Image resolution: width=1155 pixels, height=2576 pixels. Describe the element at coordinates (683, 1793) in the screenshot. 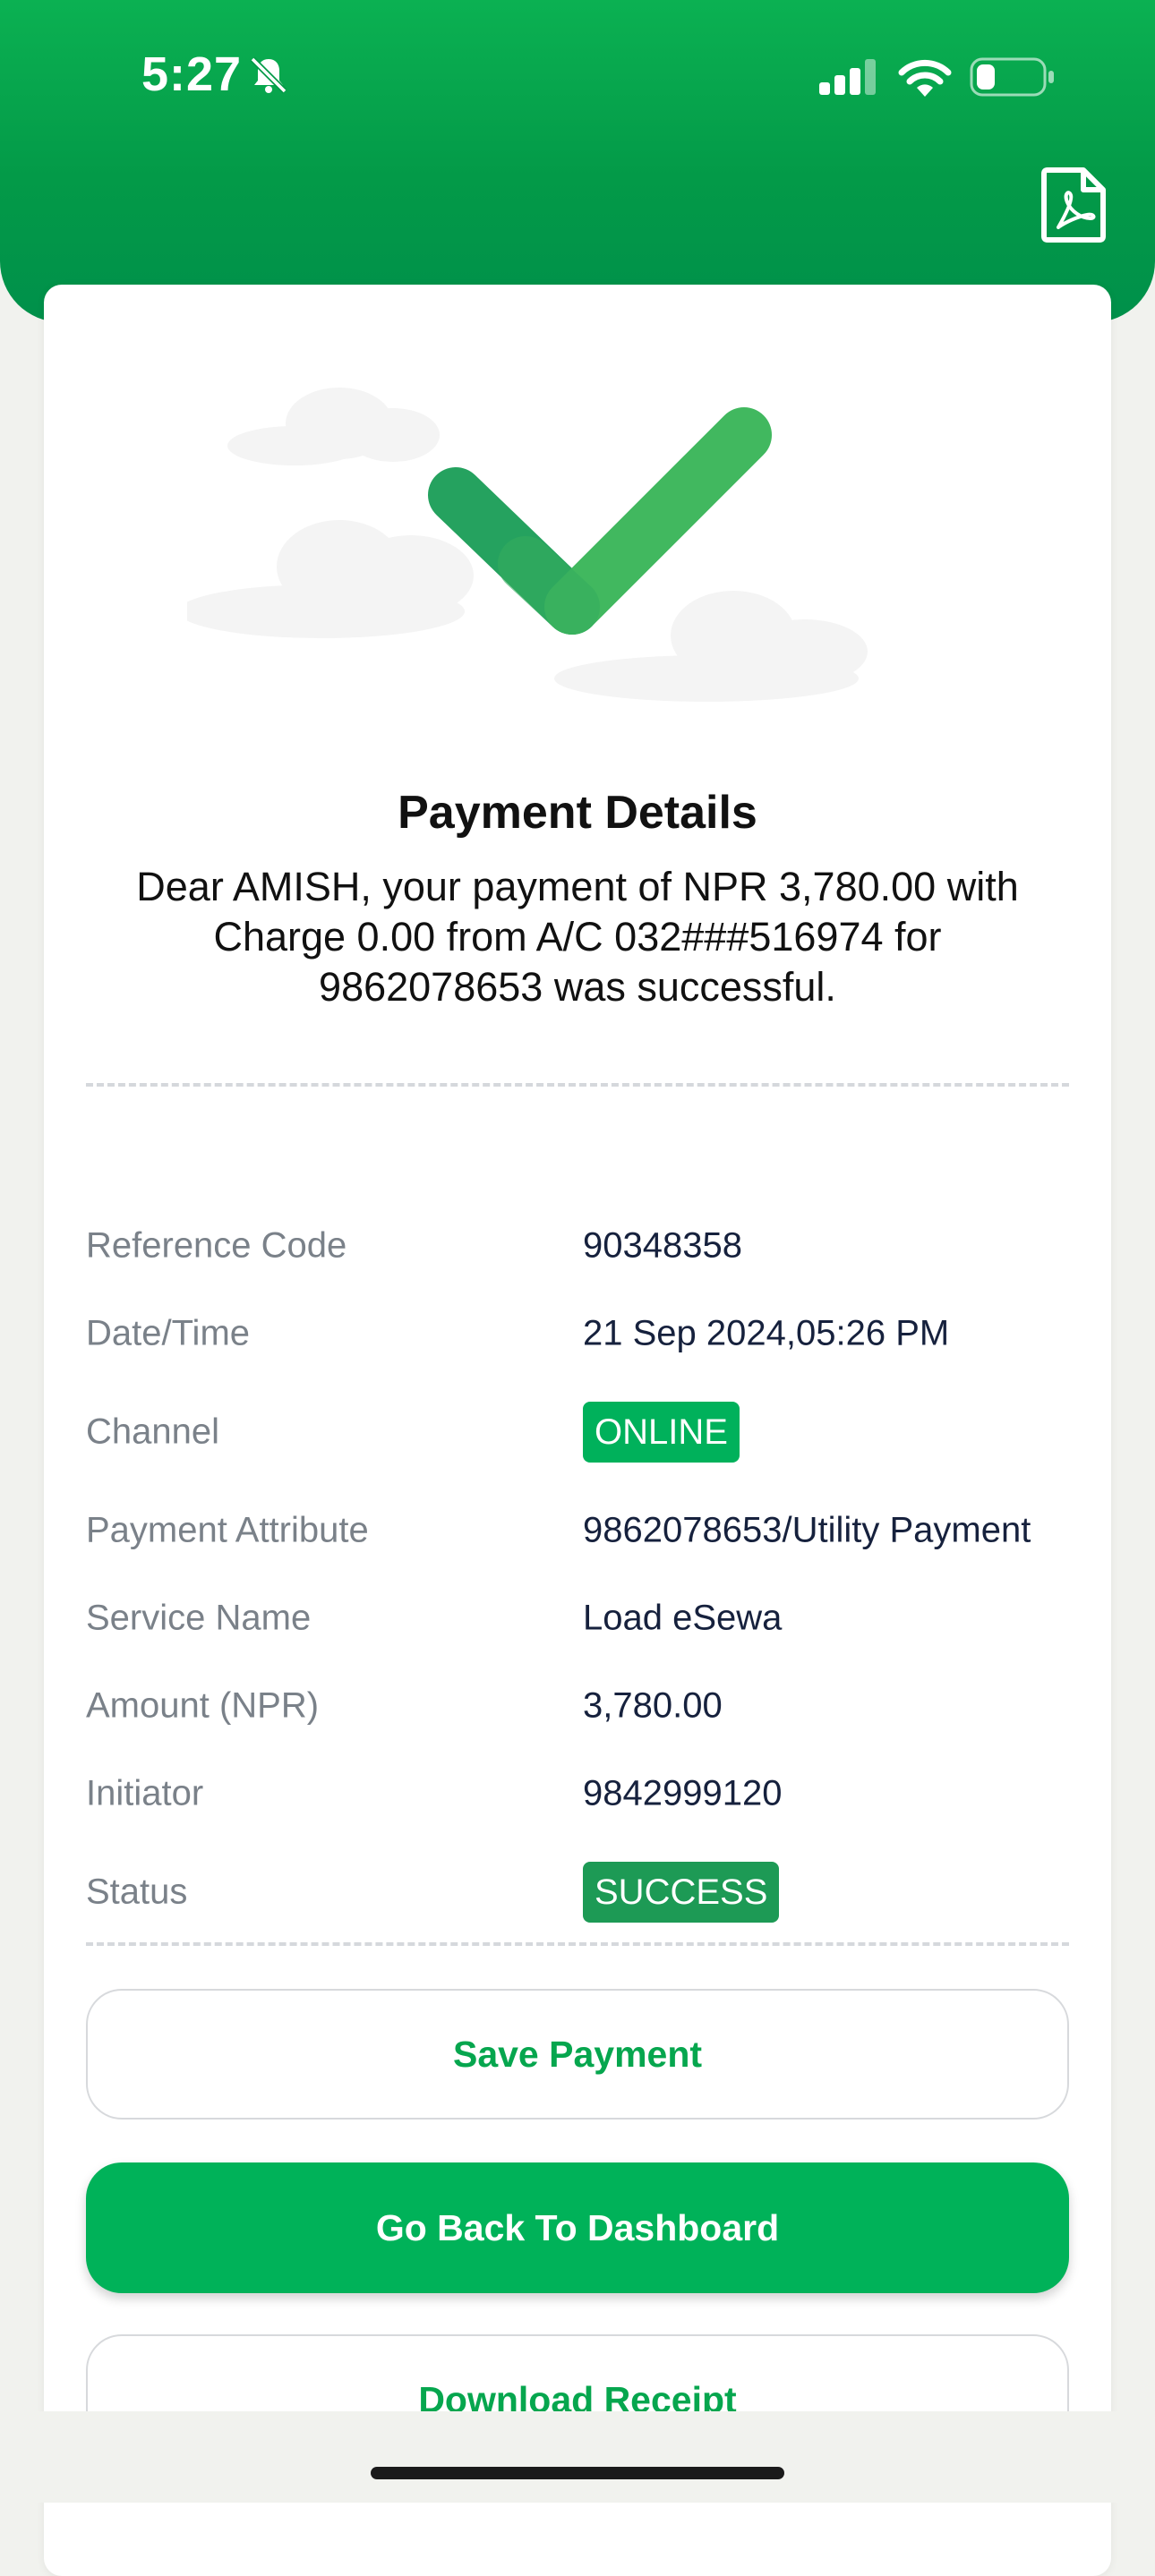

I see `detail-value: 9842999120` at that location.